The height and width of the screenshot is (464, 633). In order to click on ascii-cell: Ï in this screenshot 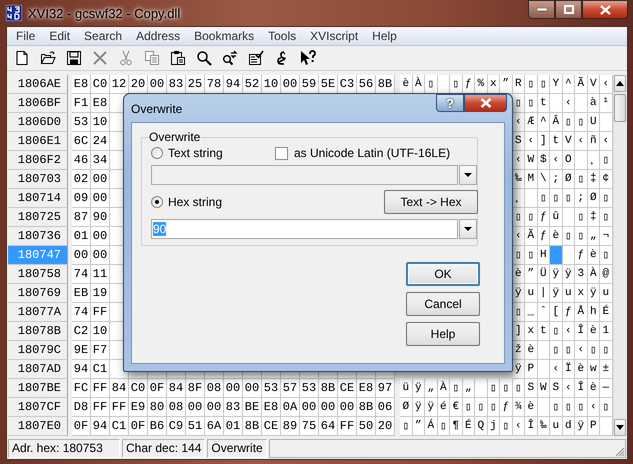, I will do `click(568, 369)`.